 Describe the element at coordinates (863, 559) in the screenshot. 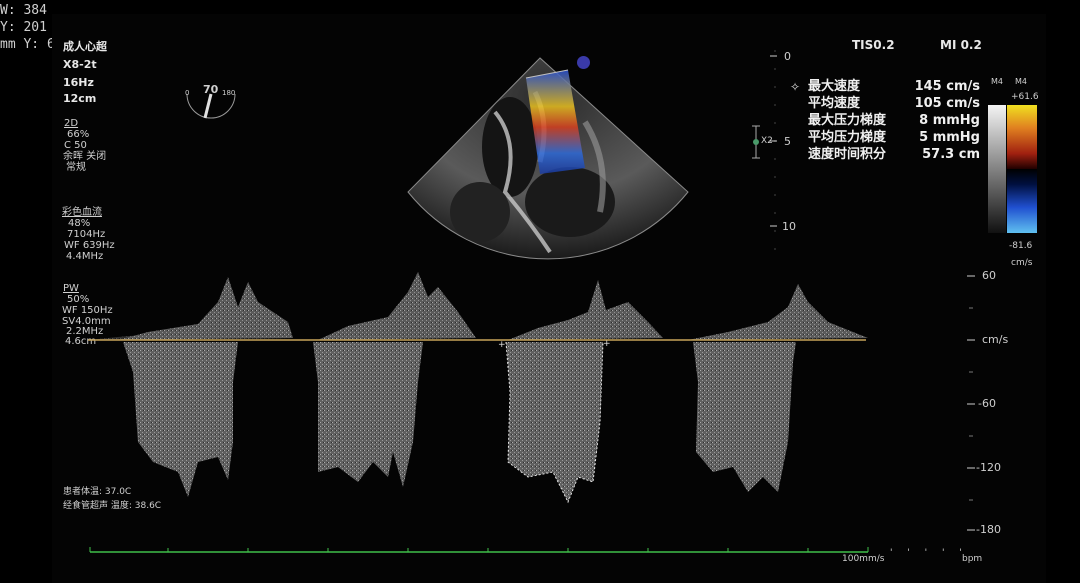

I see `sweep-speed-label: 100mm/s` at that location.